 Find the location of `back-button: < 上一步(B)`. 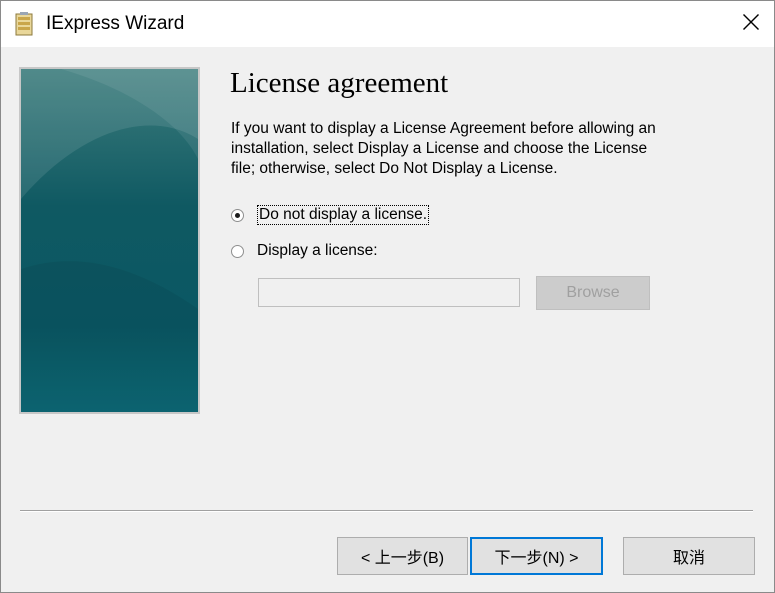

back-button: < 上一步(B) is located at coordinates (402, 556).